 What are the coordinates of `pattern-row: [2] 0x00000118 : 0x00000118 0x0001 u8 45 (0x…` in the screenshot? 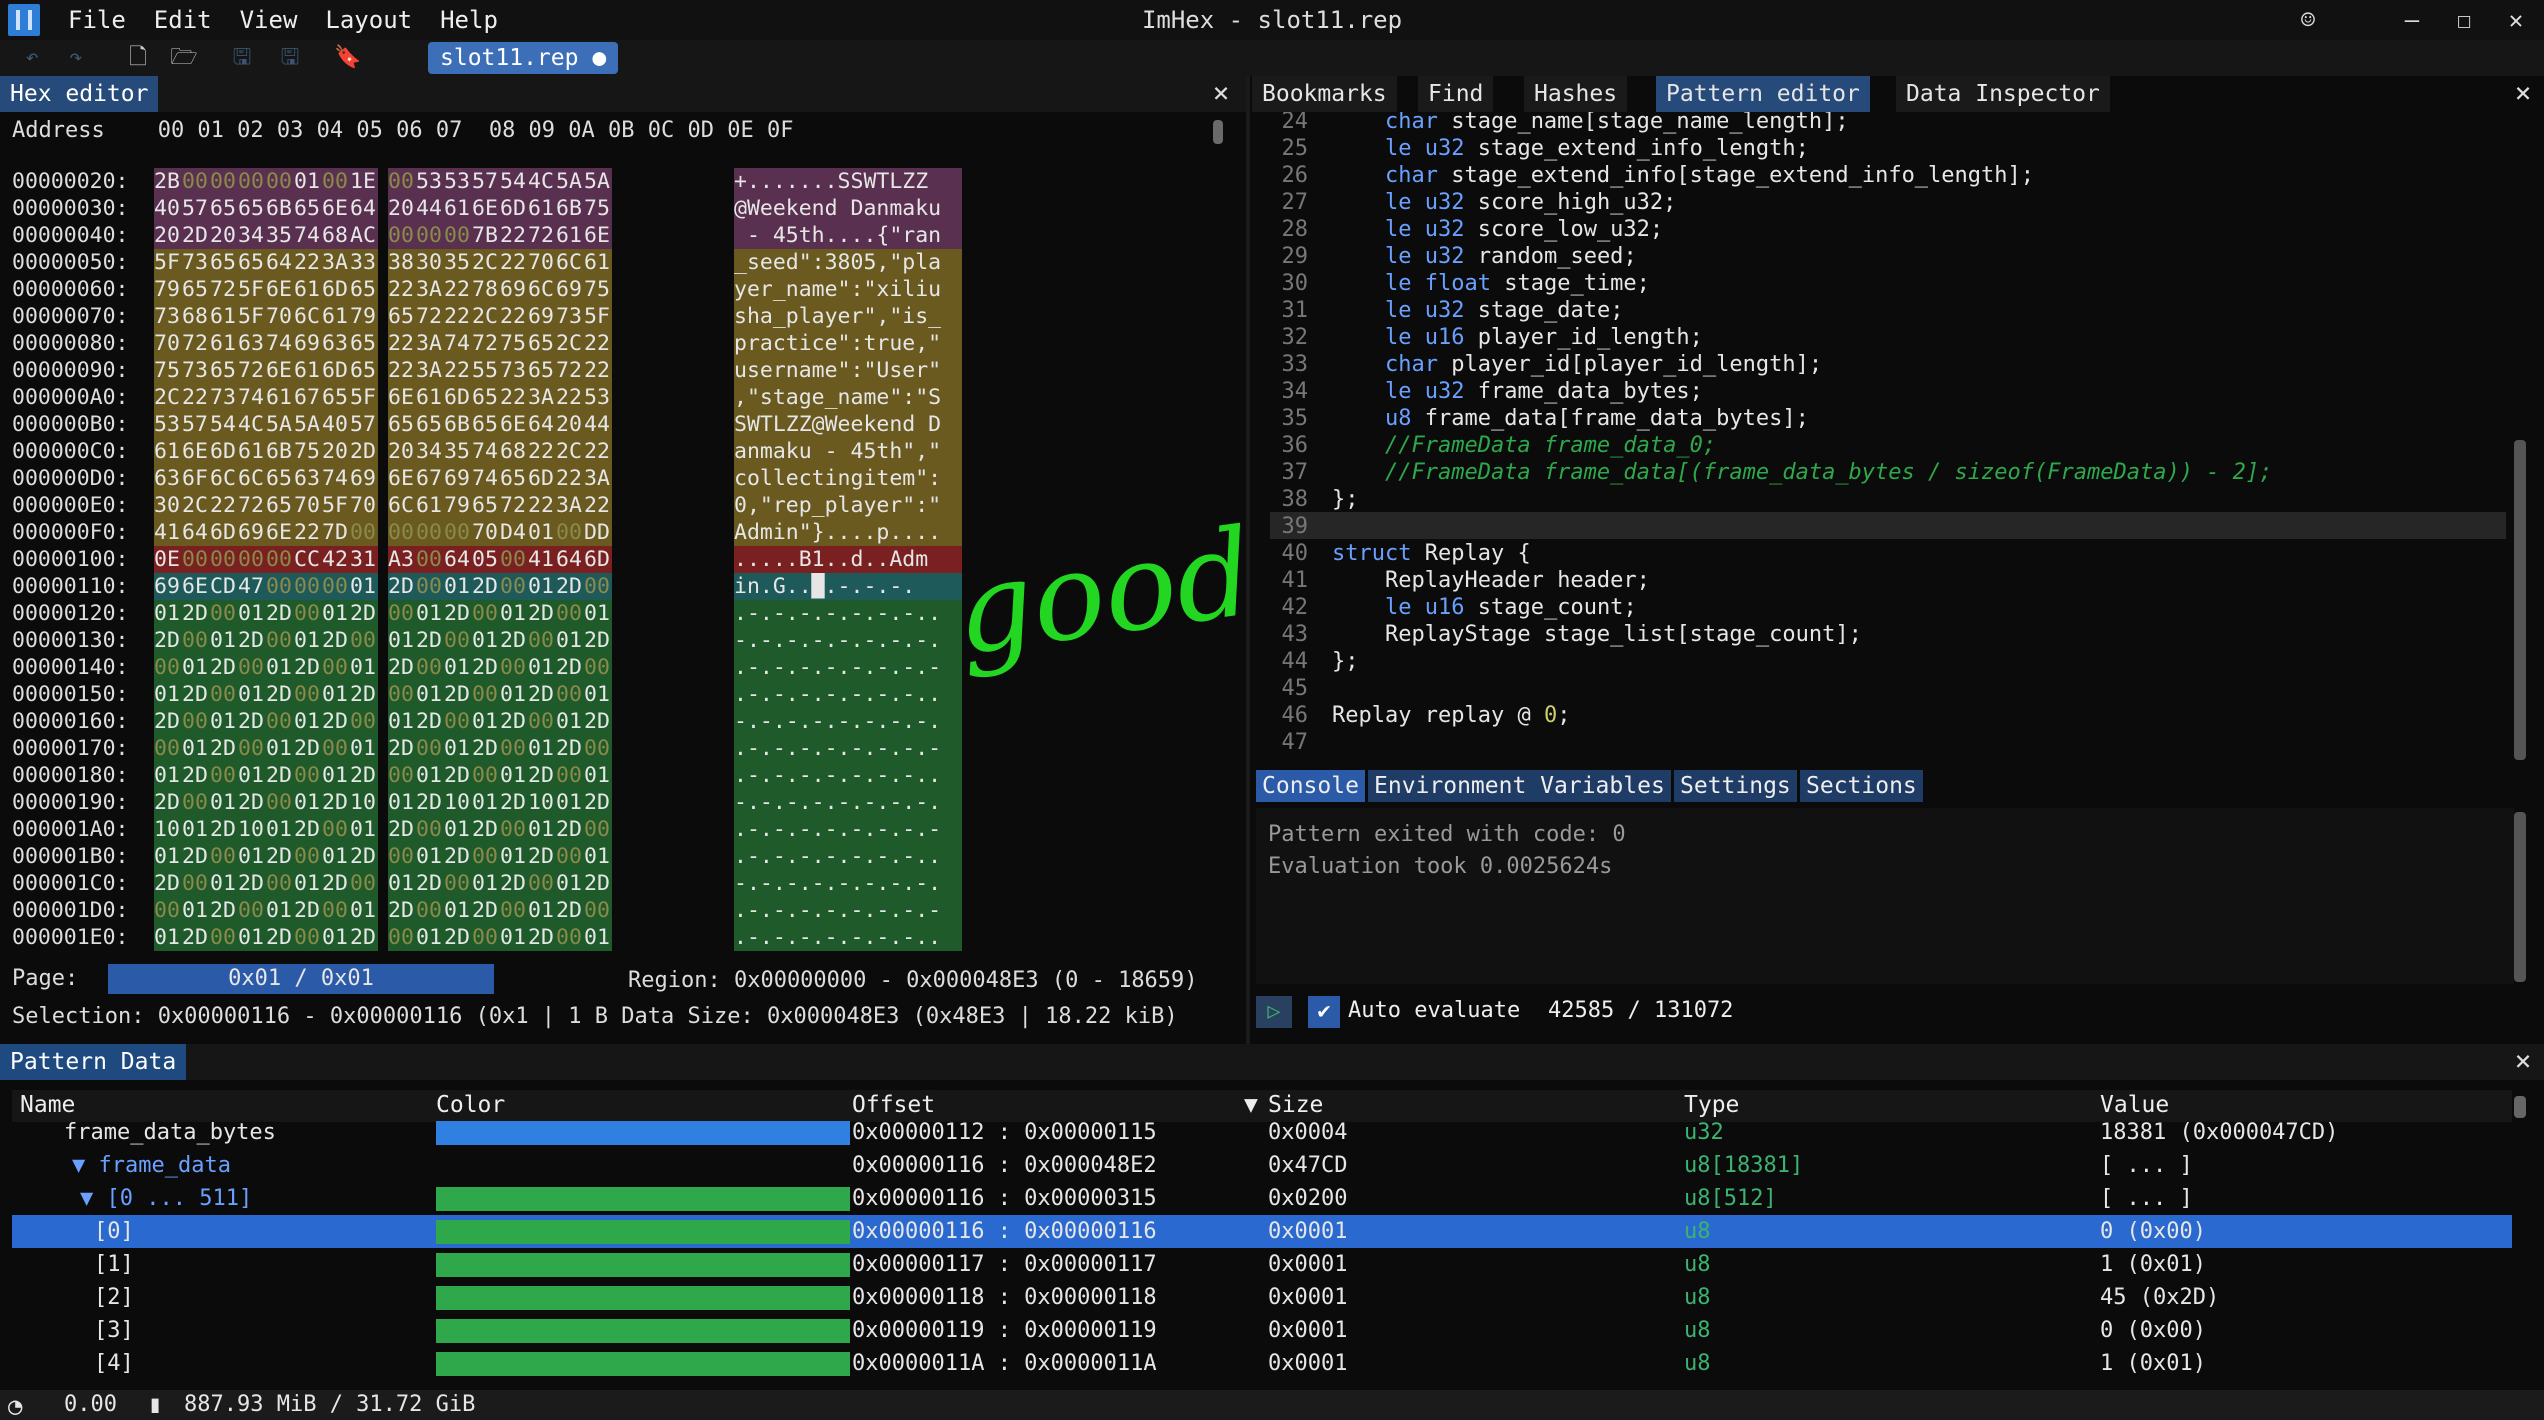 It's located at (1262, 1297).